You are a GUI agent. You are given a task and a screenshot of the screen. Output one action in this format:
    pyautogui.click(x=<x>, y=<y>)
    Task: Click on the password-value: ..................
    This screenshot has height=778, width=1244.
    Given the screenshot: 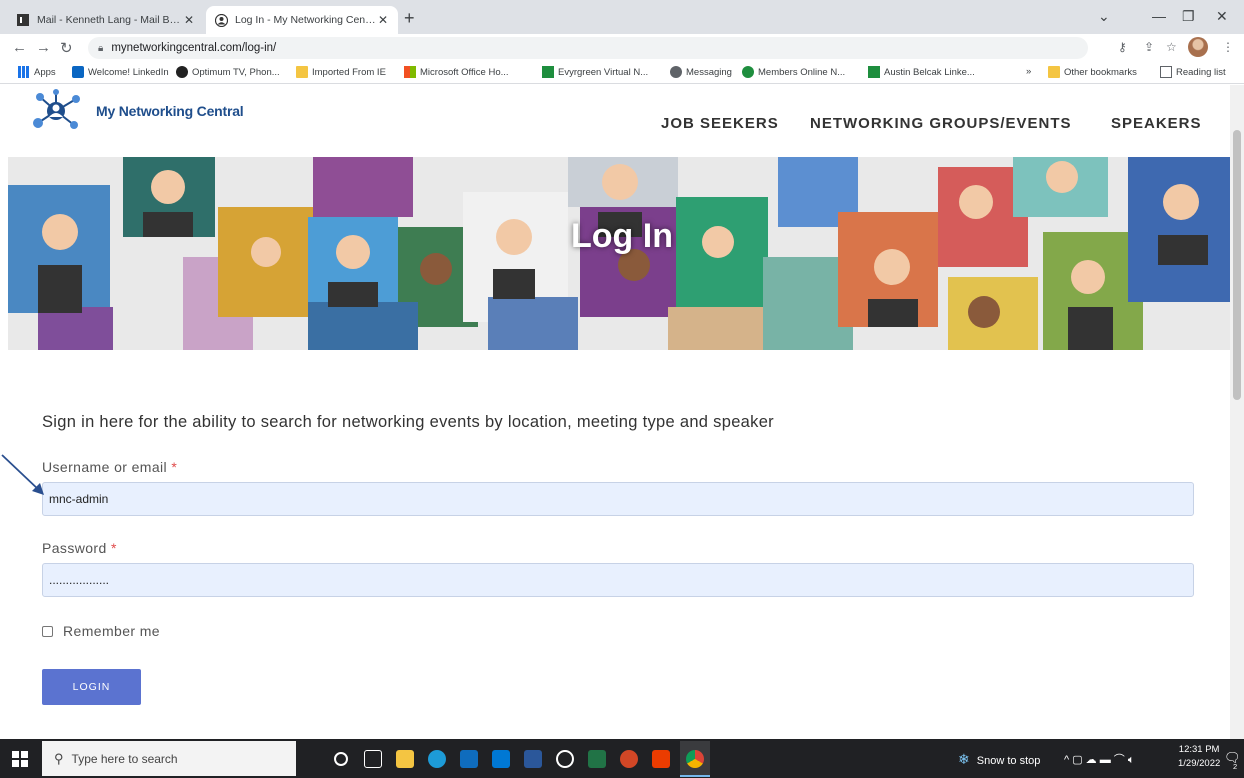 What is the action you would take?
    pyautogui.click(x=79, y=580)
    